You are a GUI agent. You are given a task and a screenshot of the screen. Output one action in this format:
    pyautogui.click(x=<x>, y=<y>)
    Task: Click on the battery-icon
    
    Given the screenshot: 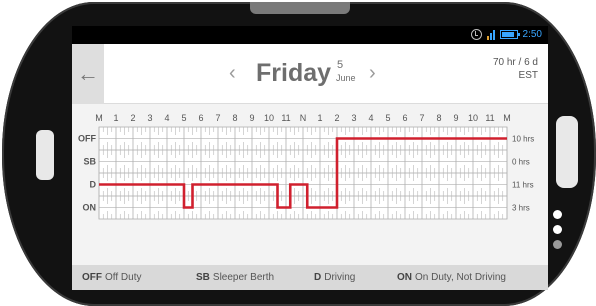 What is the action you would take?
    pyautogui.click(x=509, y=34)
    